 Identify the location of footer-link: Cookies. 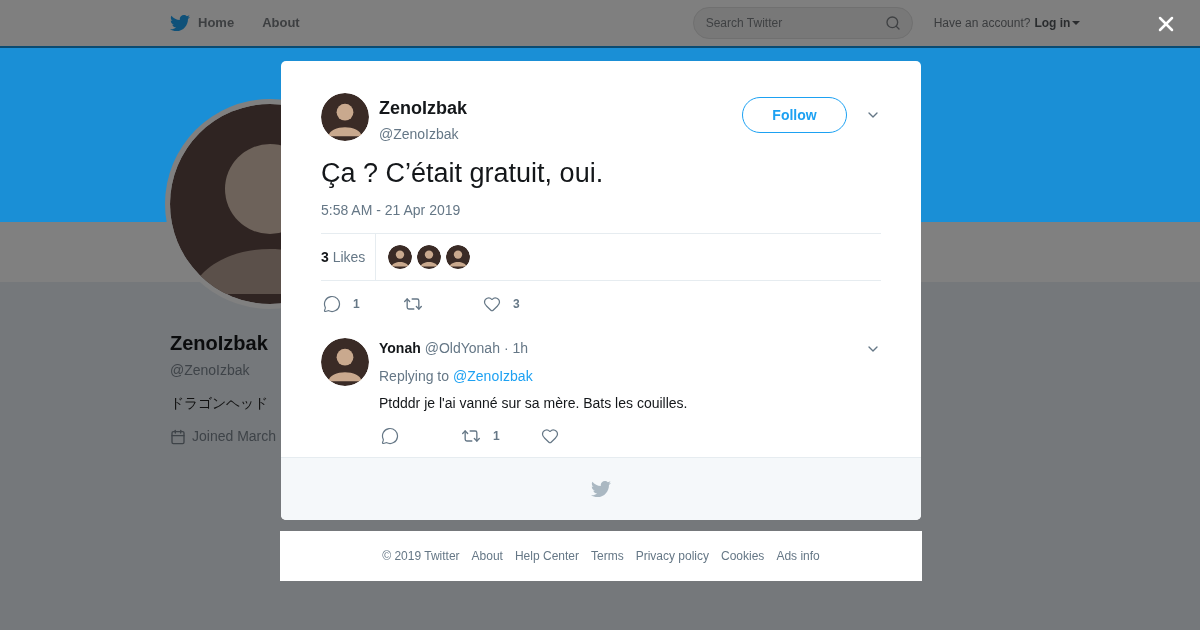
(743, 556).